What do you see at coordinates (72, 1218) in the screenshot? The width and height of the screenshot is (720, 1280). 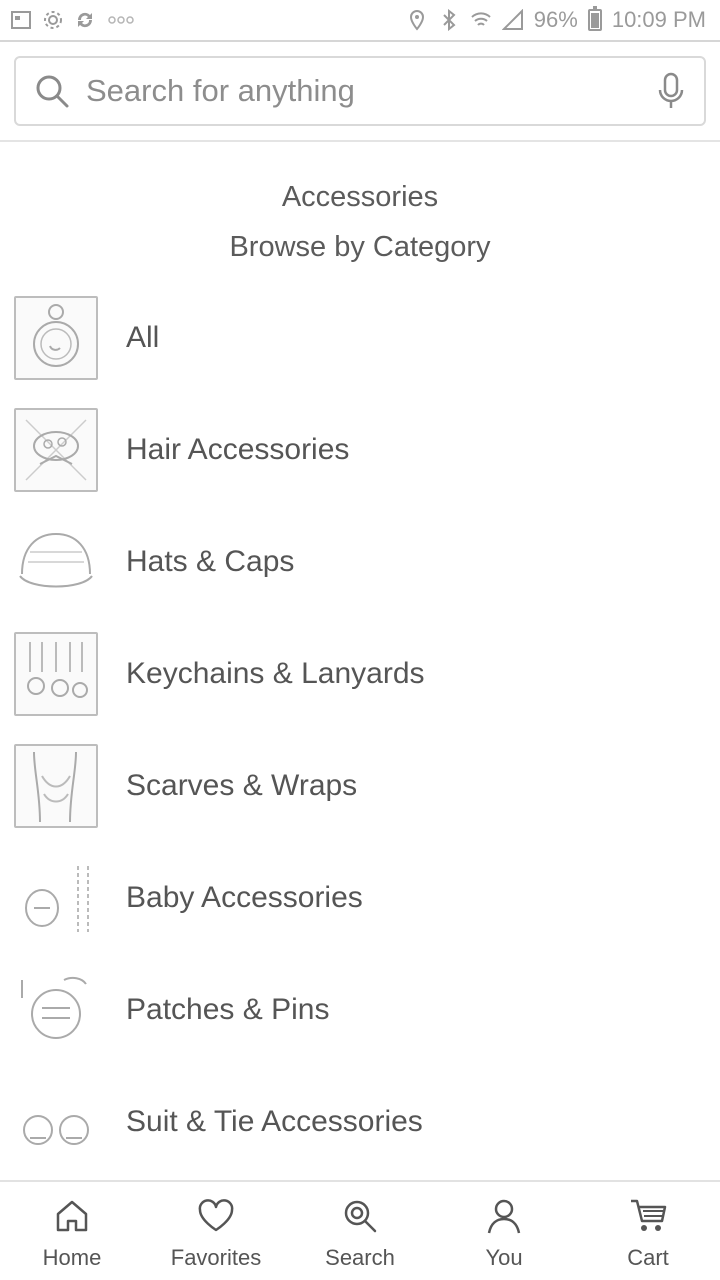 I see `home-icon` at bounding box center [72, 1218].